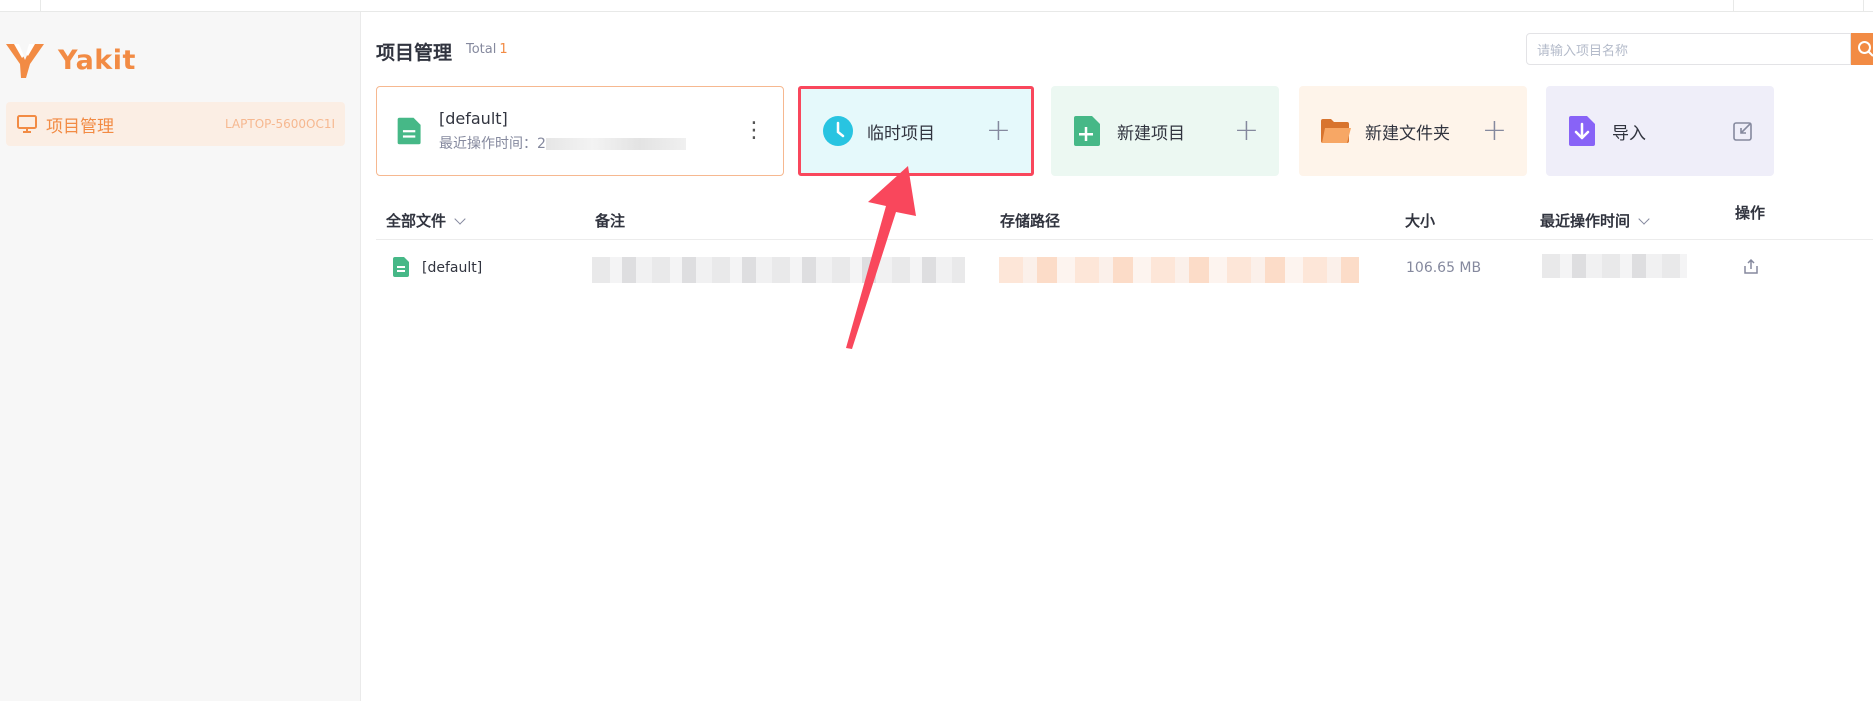 This screenshot has height=701, width=1873. I want to click on top-bar, so click(936, 6).